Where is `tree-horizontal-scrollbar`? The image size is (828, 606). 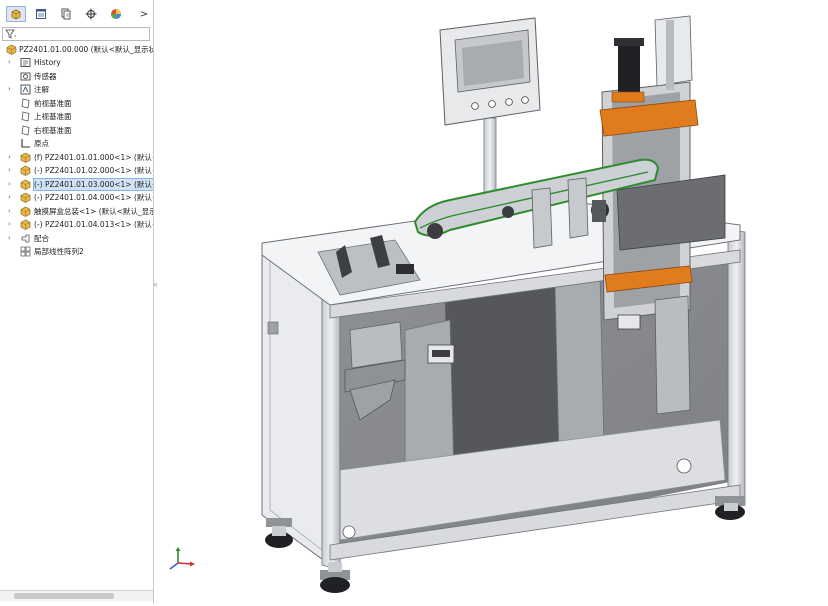 tree-horizontal-scrollbar is located at coordinates (76, 595).